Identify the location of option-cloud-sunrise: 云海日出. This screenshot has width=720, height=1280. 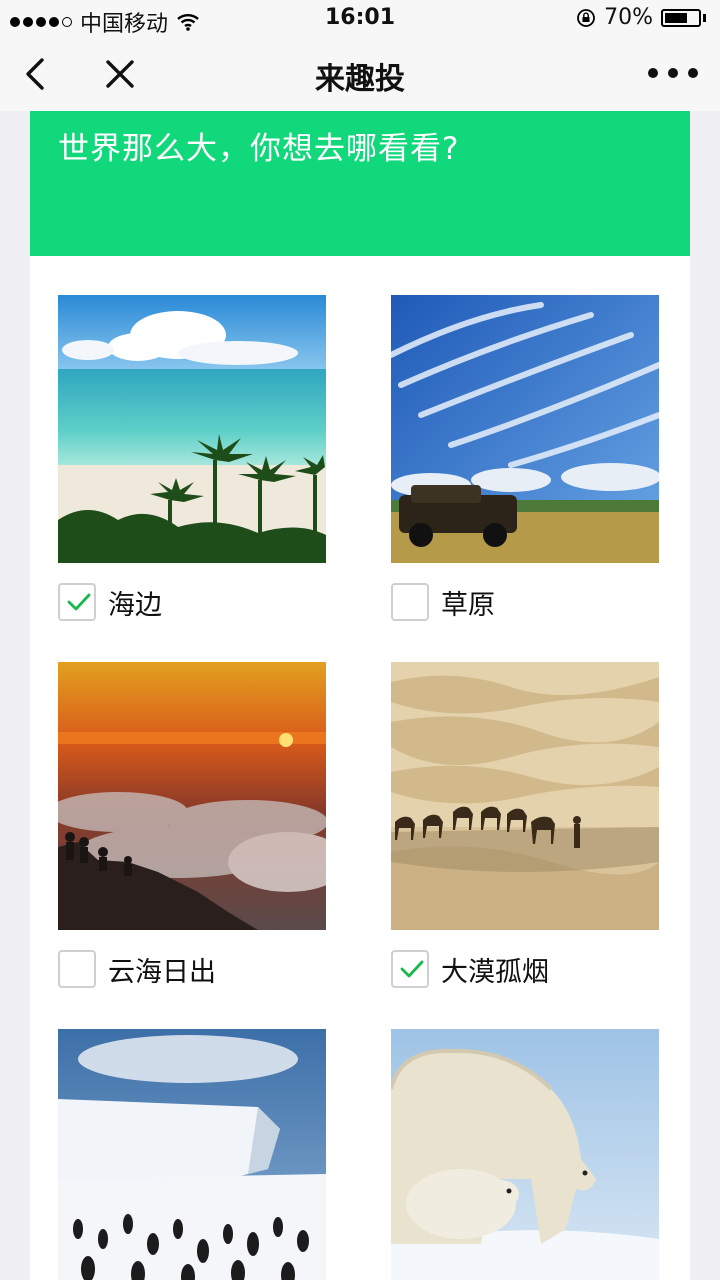
(192, 825).